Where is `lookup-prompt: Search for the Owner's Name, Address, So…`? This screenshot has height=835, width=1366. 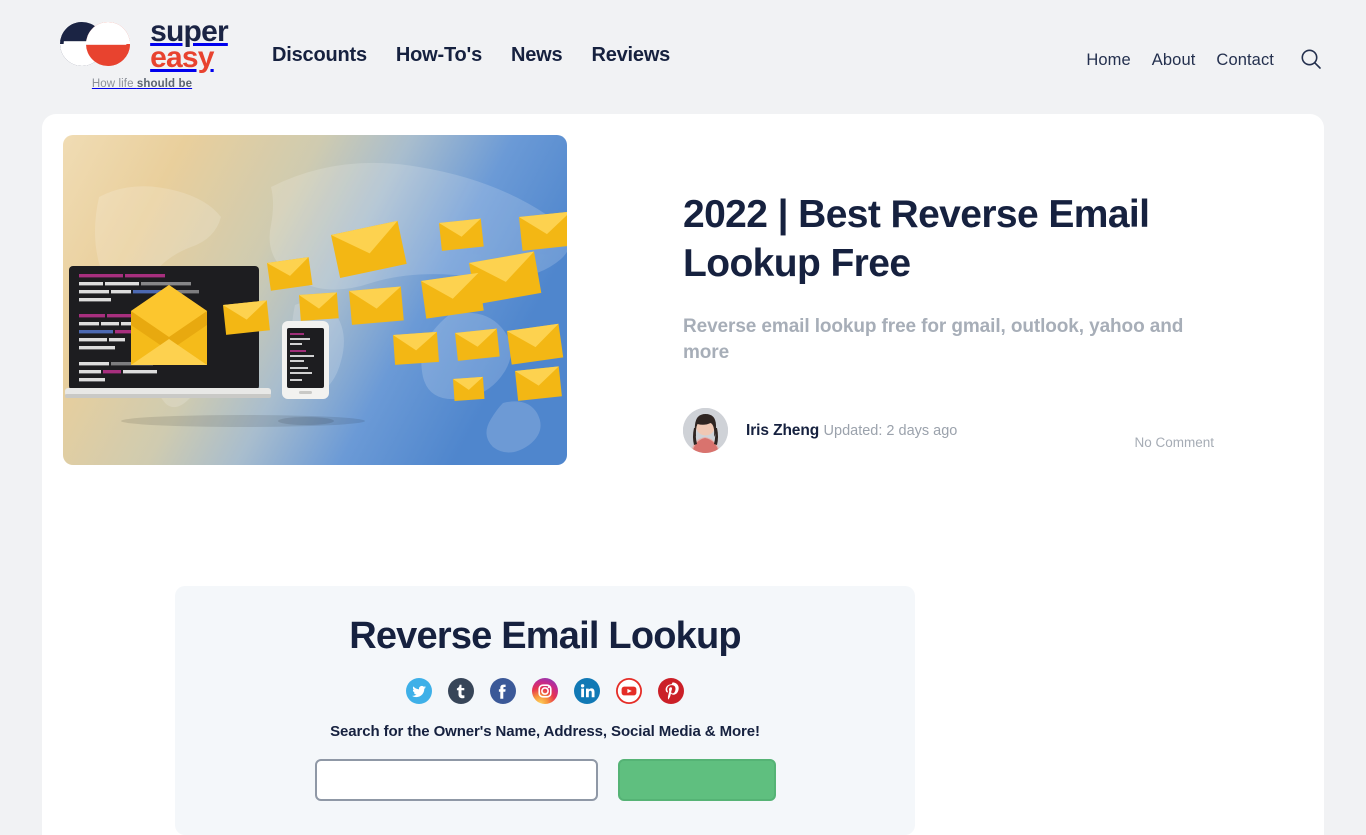
lookup-prompt: Search for the Owner's Name, Address, So… is located at coordinates (545, 731).